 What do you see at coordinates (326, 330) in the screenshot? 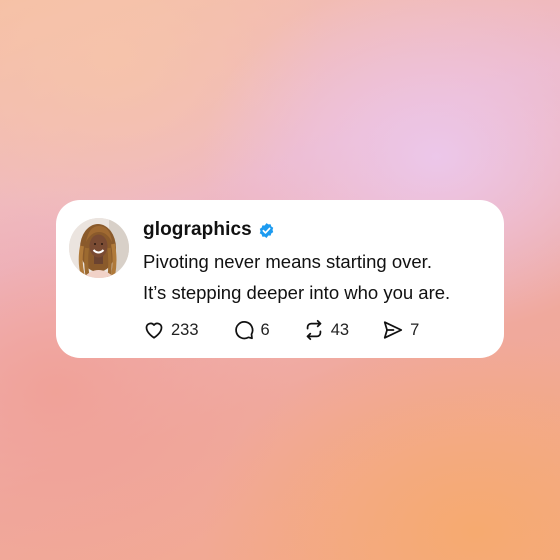
I see `repost-button: 43` at bounding box center [326, 330].